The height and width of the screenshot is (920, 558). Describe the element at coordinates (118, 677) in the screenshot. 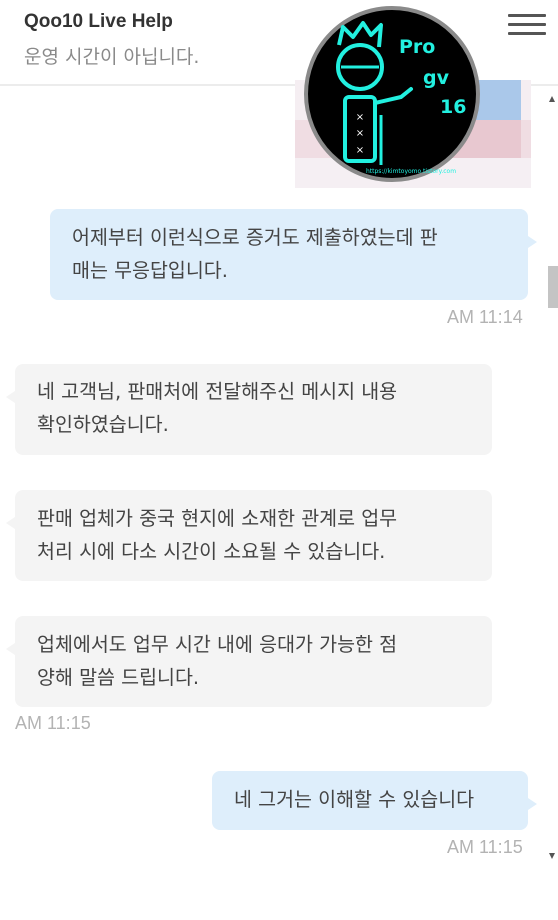

I see `message-text-line: 양해 말씀 드립니다.` at that location.